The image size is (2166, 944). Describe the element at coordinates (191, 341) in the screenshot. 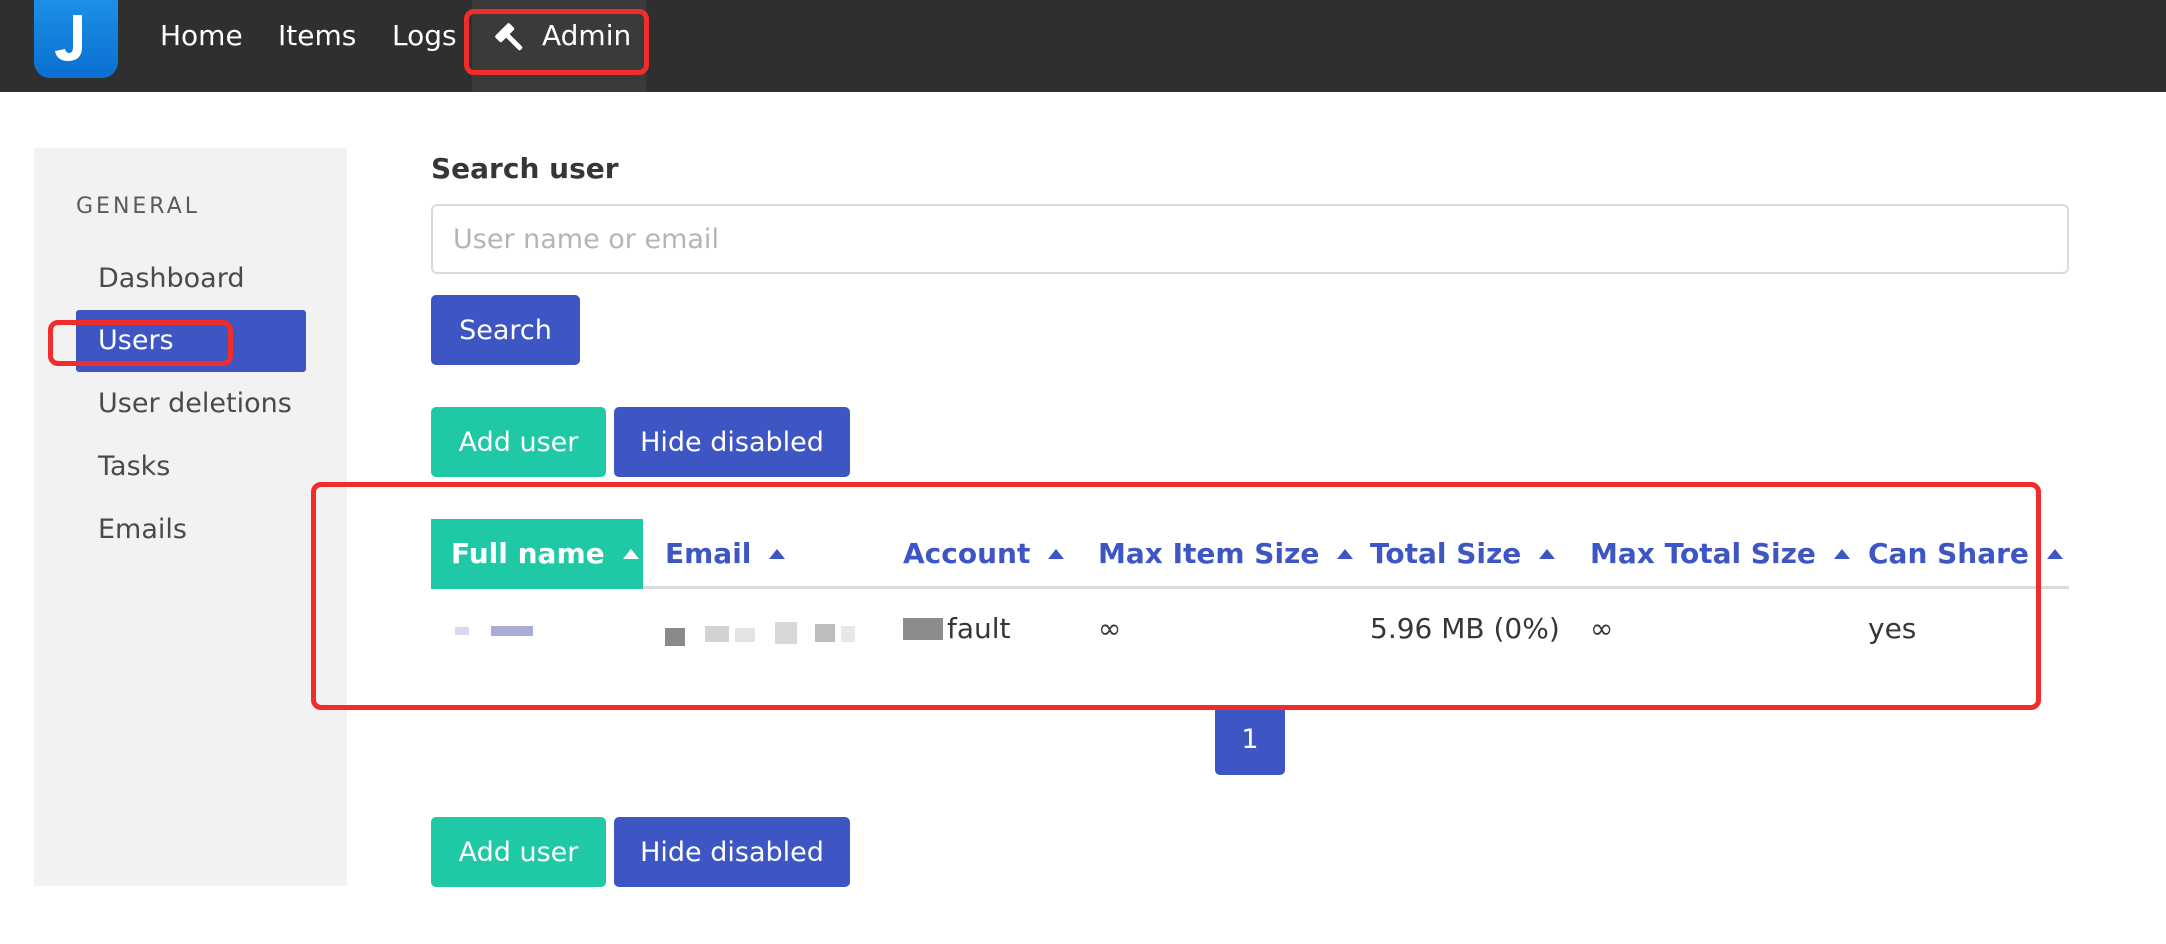

I see `sidebar-item-users: Users` at that location.